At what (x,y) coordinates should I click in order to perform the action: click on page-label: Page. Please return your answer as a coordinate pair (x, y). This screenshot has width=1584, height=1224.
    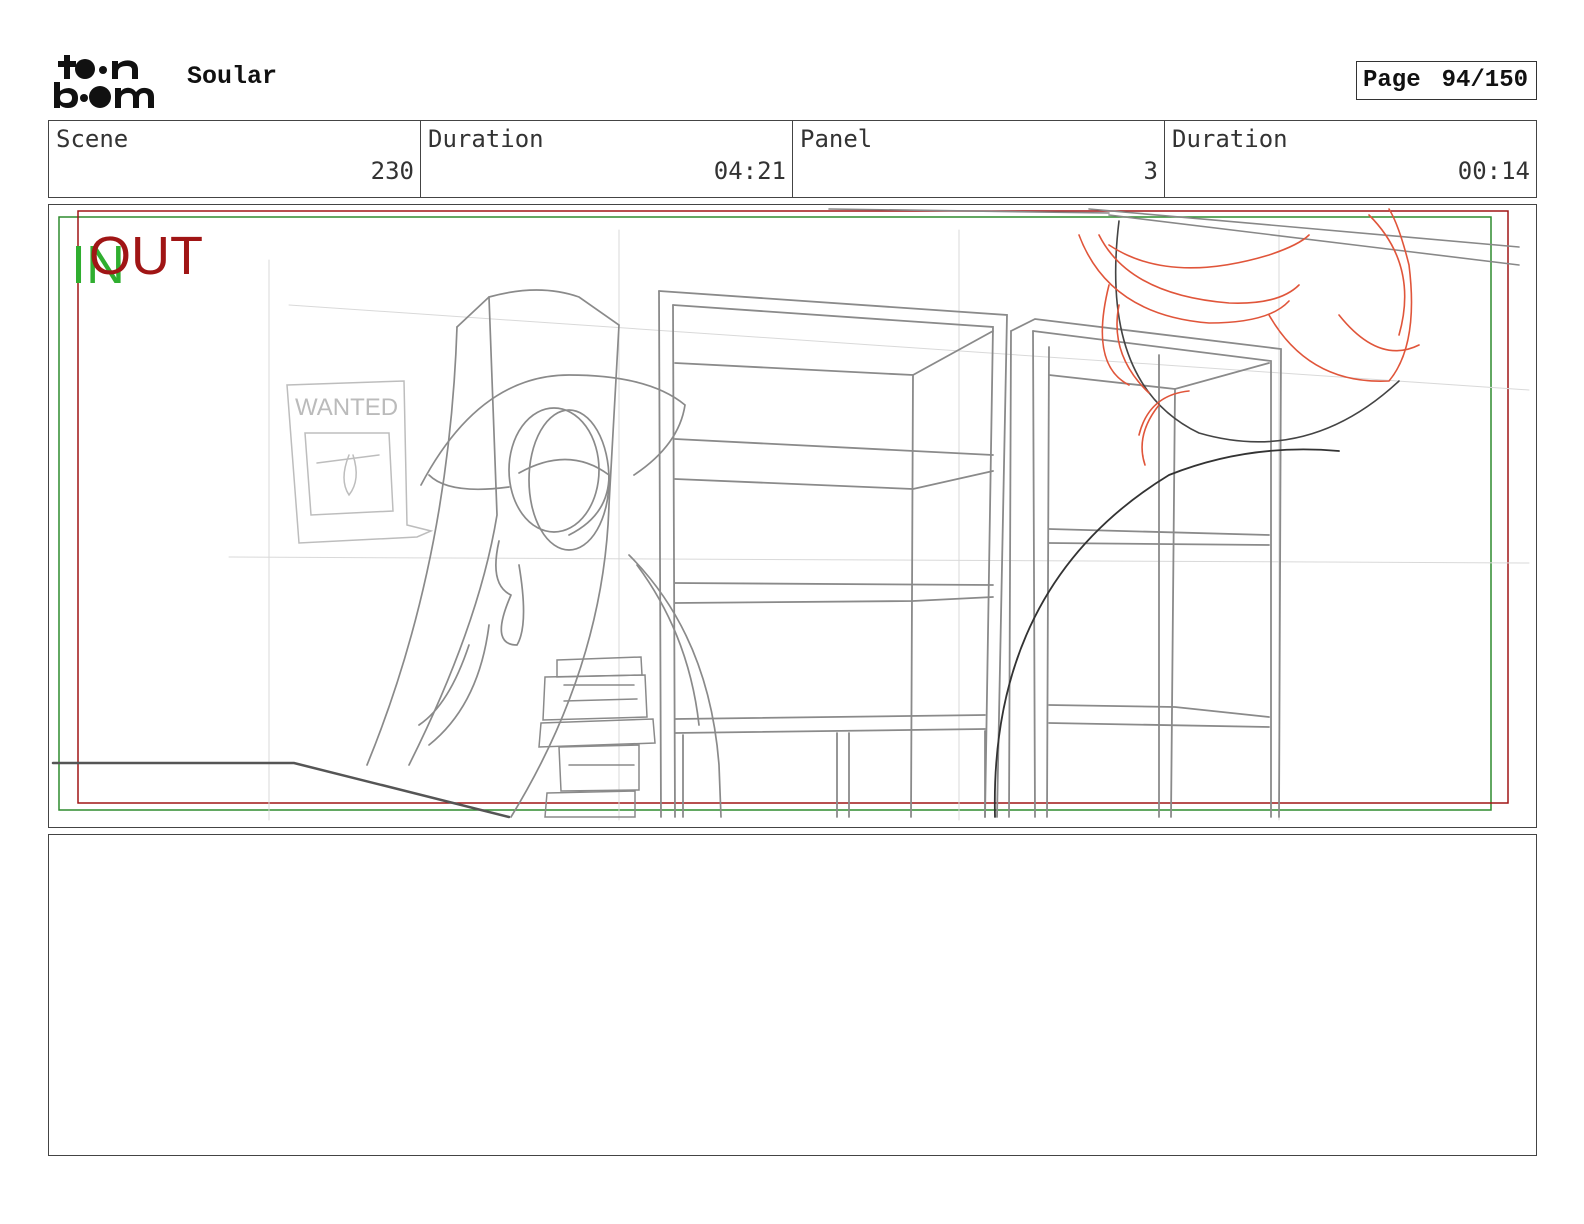
    Looking at the image, I should click on (1392, 80).